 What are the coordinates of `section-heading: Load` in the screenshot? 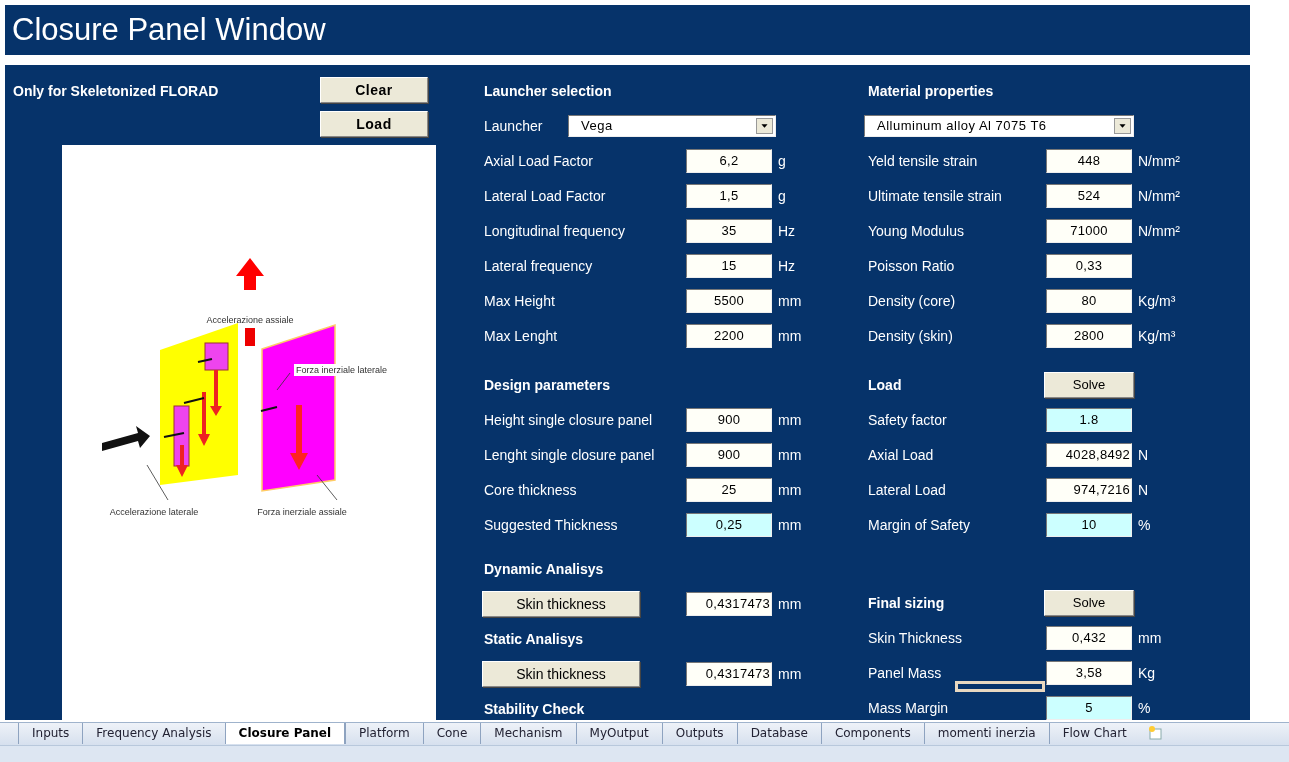 It's located at (885, 384).